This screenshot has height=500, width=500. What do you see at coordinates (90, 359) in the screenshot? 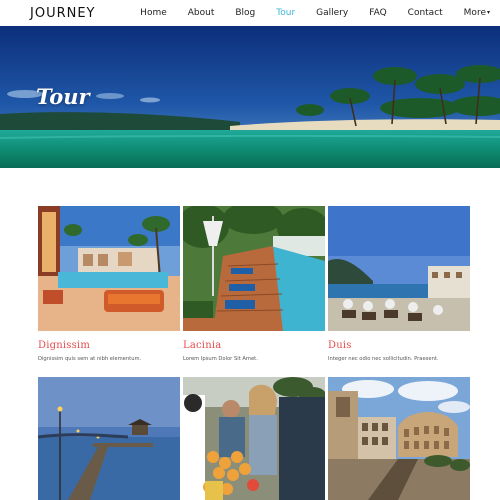
I see `tour-description: Dignissim quis sem at nibh elementum.` at bounding box center [90, 359].